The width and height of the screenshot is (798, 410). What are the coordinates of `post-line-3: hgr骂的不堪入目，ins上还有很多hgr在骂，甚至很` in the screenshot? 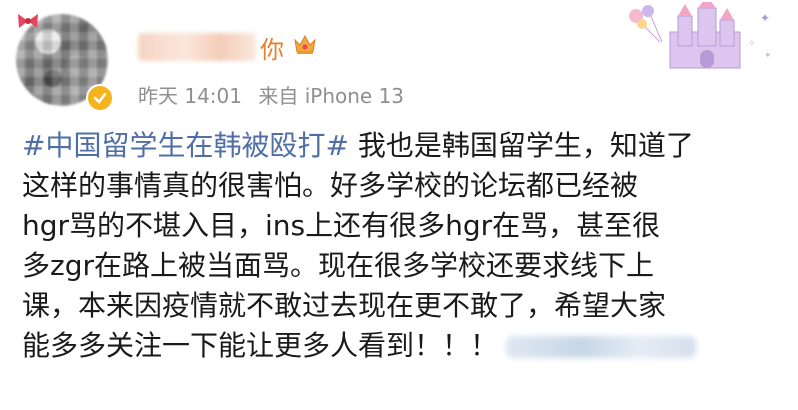 It's located at (341, 225).